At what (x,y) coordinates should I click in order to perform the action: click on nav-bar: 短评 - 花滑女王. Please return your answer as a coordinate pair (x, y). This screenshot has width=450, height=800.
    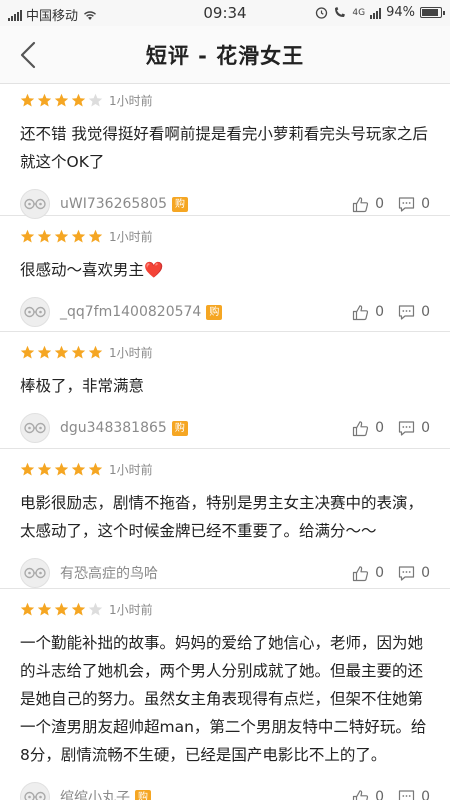
    Looking at the image, I should click on (225, 55).